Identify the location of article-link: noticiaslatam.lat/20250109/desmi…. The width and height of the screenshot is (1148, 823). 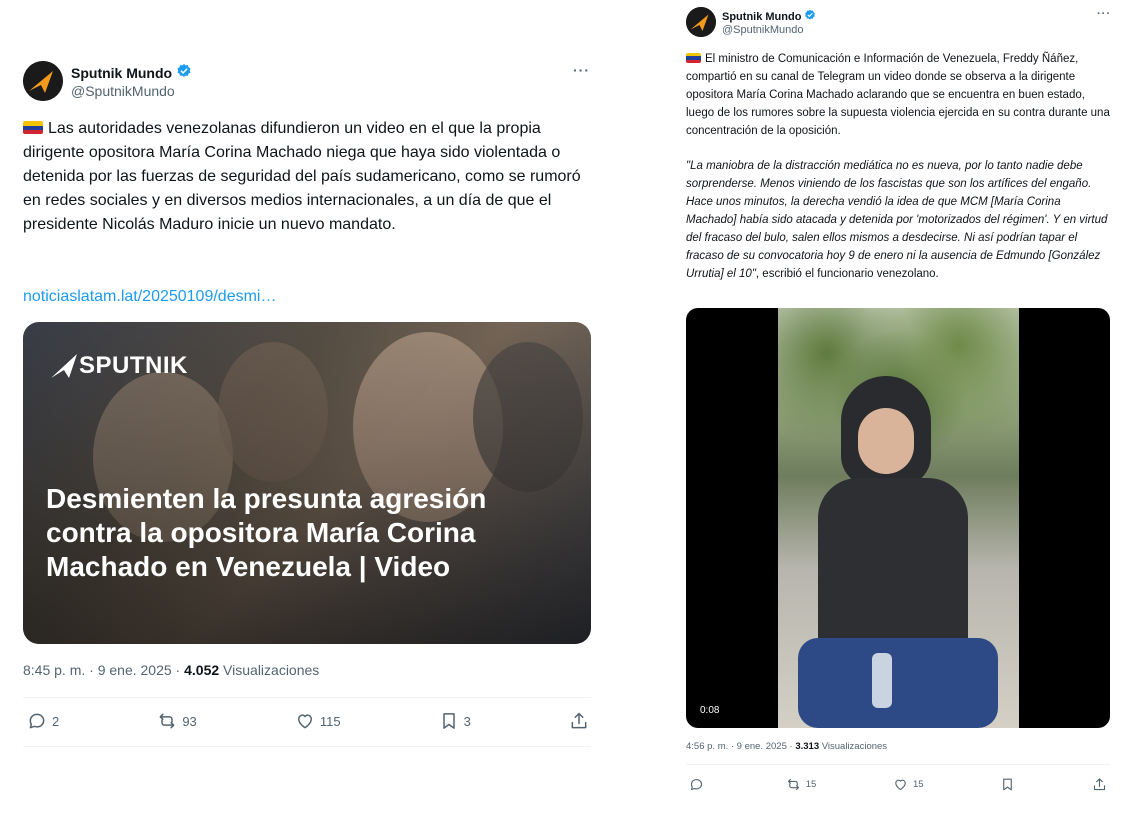
(149, 297).